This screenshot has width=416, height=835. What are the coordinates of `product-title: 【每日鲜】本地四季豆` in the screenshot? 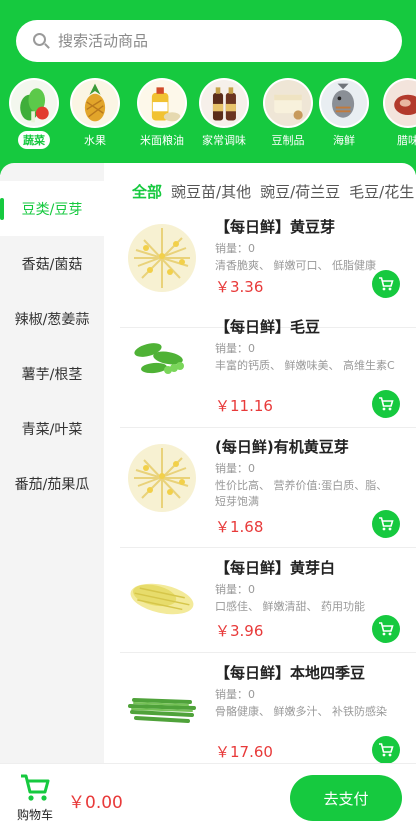 It's located at (290, 673).